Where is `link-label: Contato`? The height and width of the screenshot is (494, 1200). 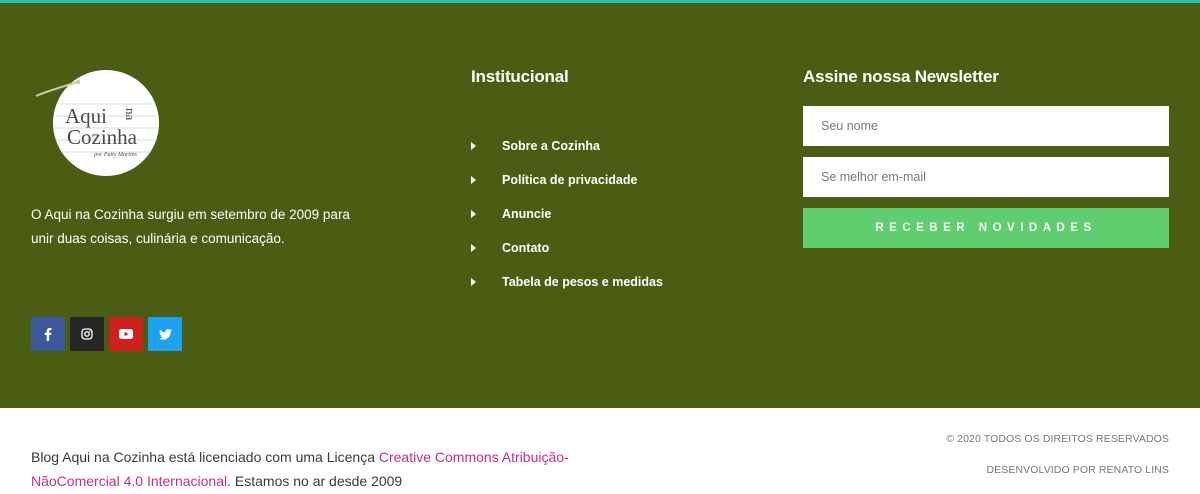
link-label: Contato is located at coordinates (526, 248).